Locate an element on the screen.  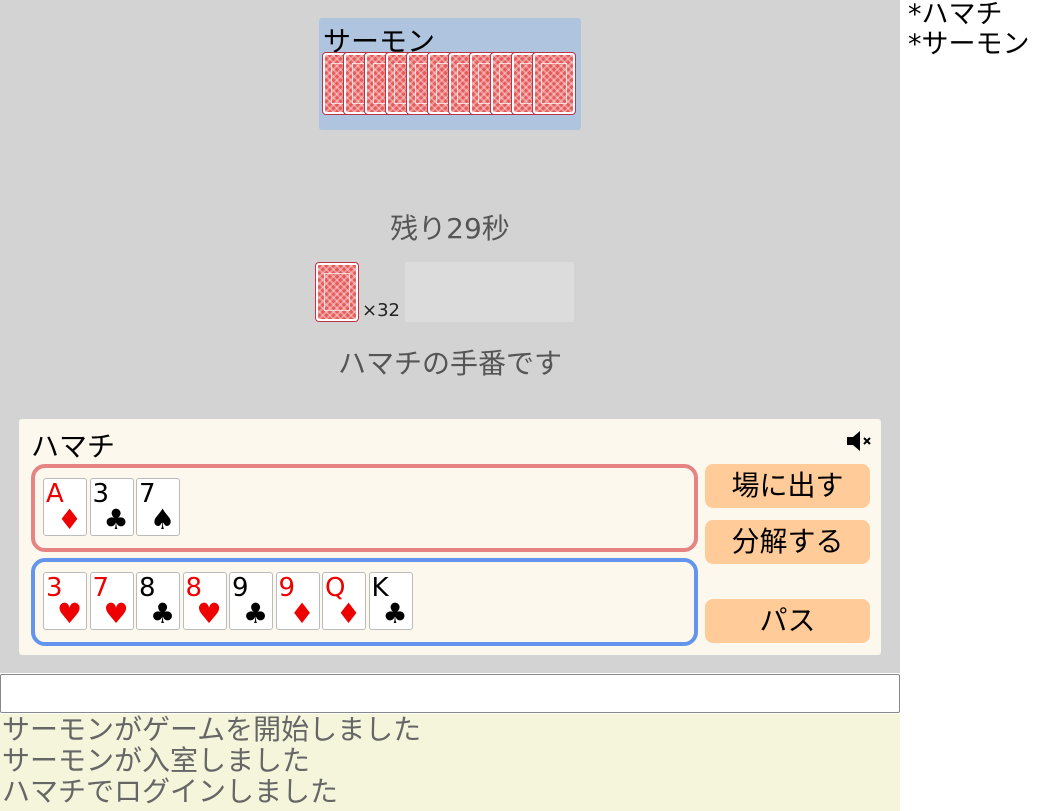
player-name: ハマチ is located at coordinates (73, 446).